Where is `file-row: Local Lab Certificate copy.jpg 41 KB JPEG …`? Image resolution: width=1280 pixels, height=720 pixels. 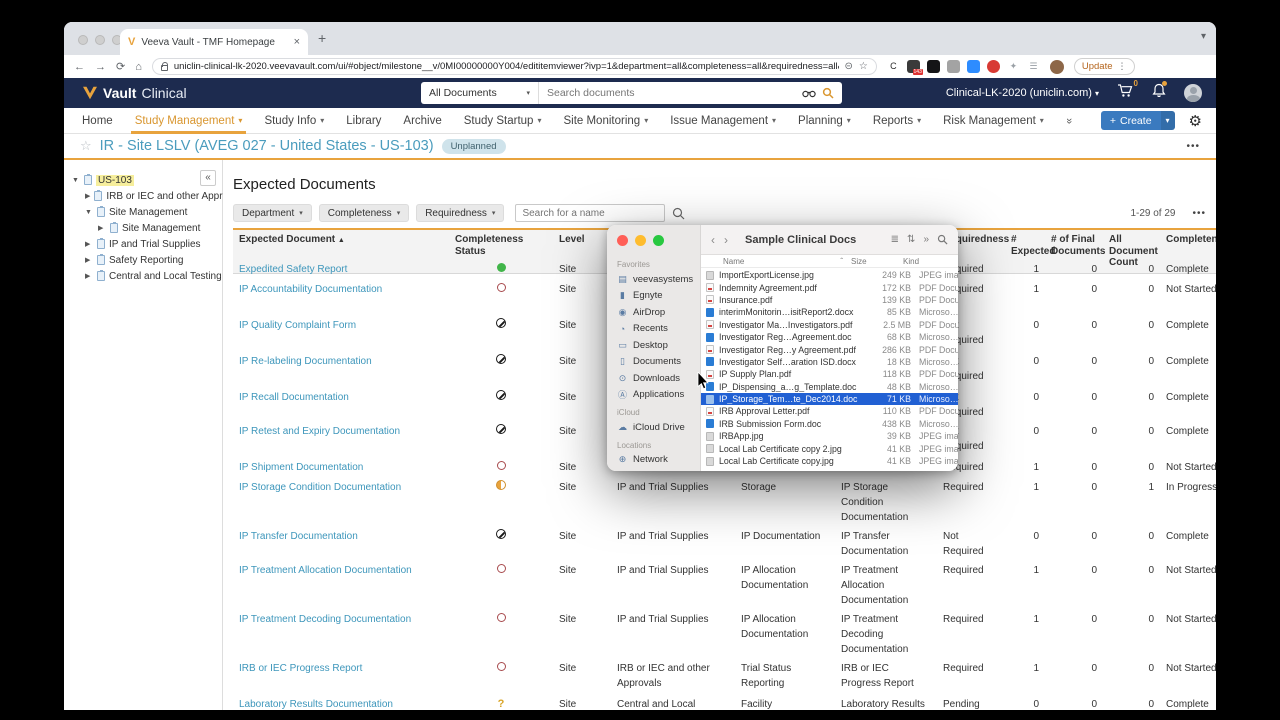 file-row: Local Lab Certificate copy.jpg 41 KB JPEG … is located at coordinates (829, 461).